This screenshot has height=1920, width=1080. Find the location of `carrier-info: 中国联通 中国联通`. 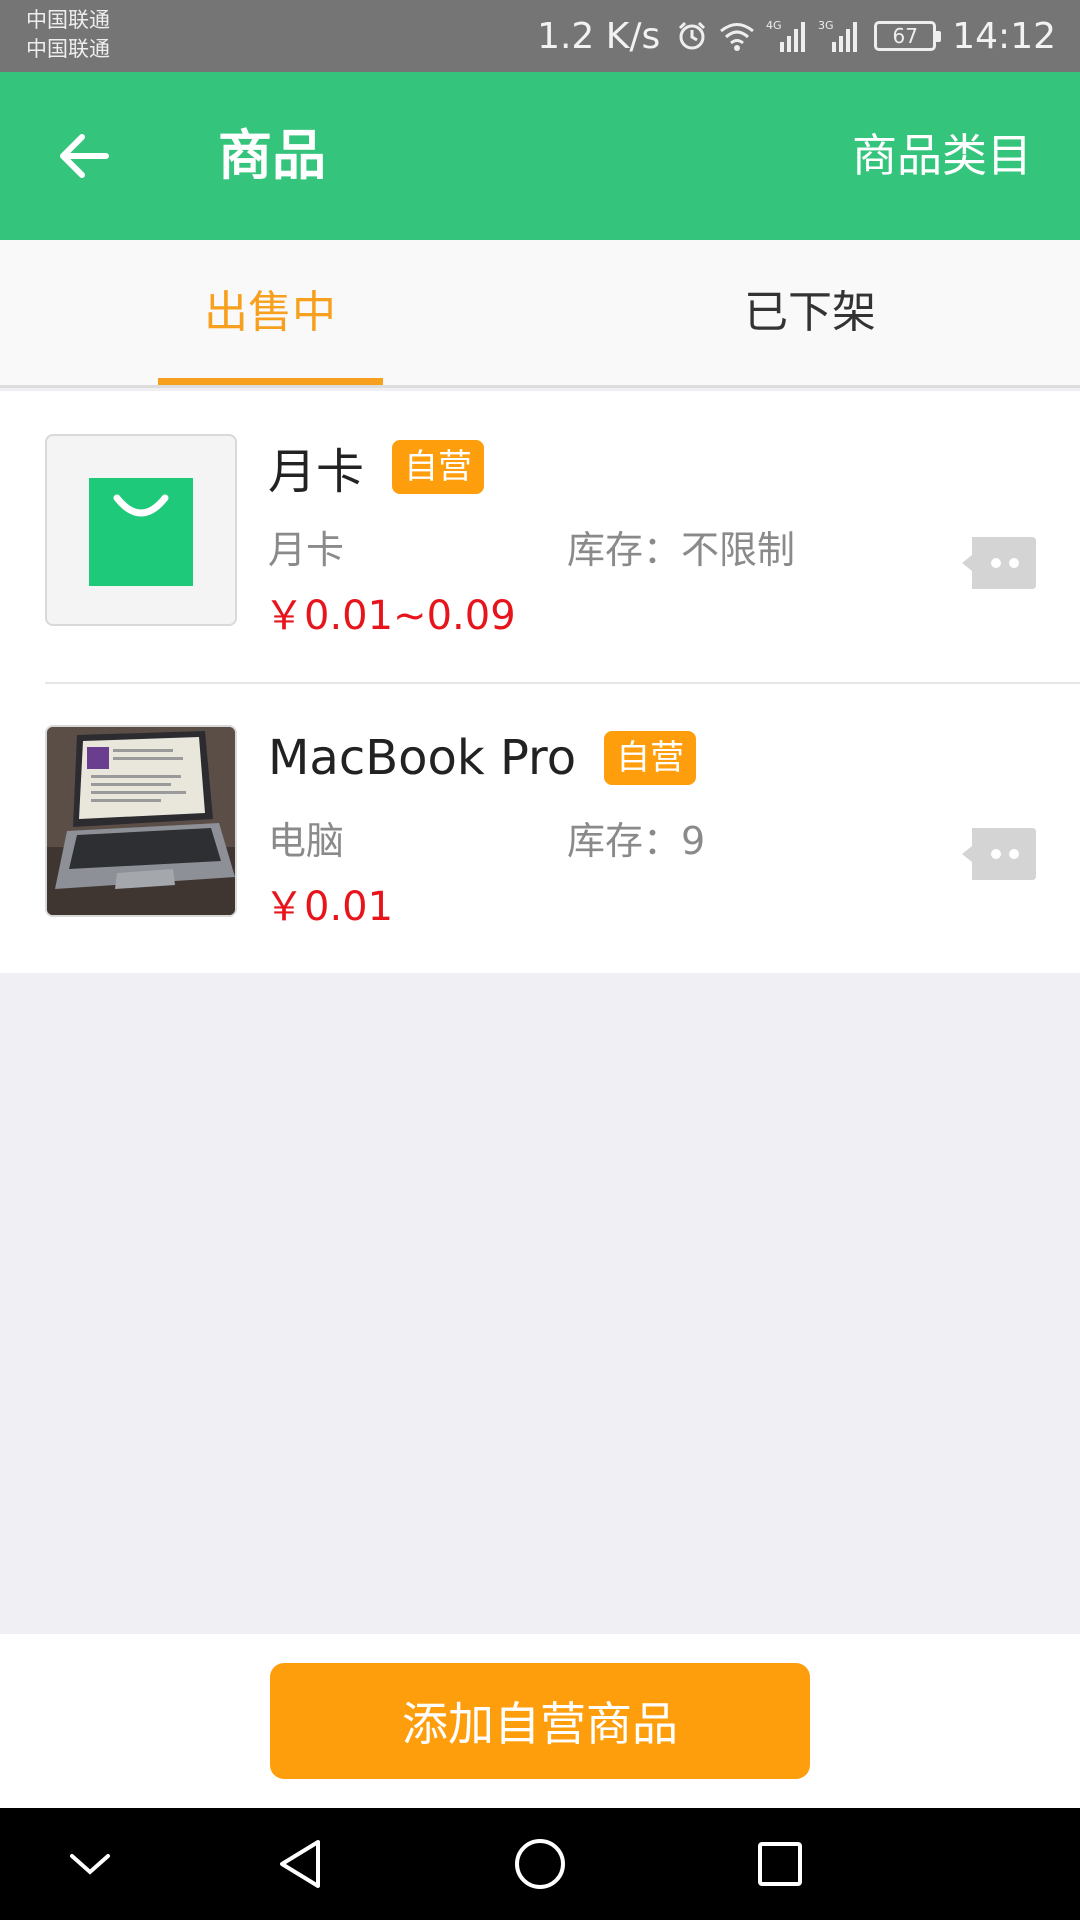

carrier-info: 中国联通 中国联通 is located at coordinates (68, 35).